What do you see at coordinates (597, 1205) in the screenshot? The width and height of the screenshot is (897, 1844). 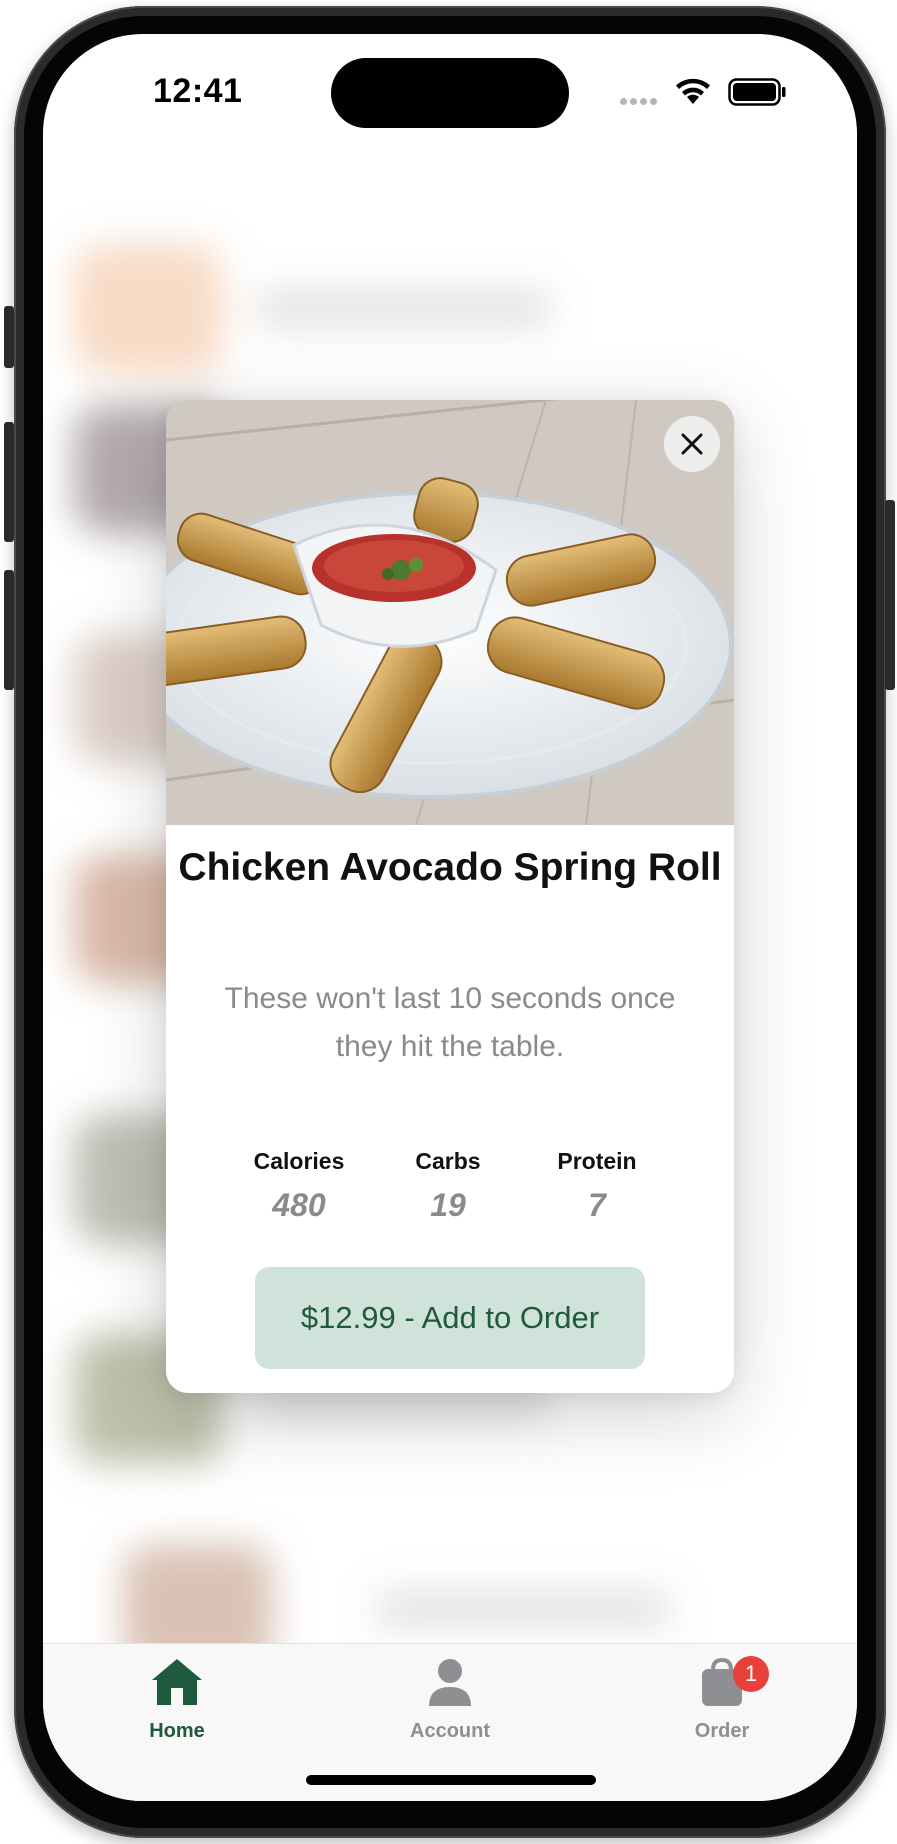 I see `nutrition-value: 7` at bounding box center [597, 1205].